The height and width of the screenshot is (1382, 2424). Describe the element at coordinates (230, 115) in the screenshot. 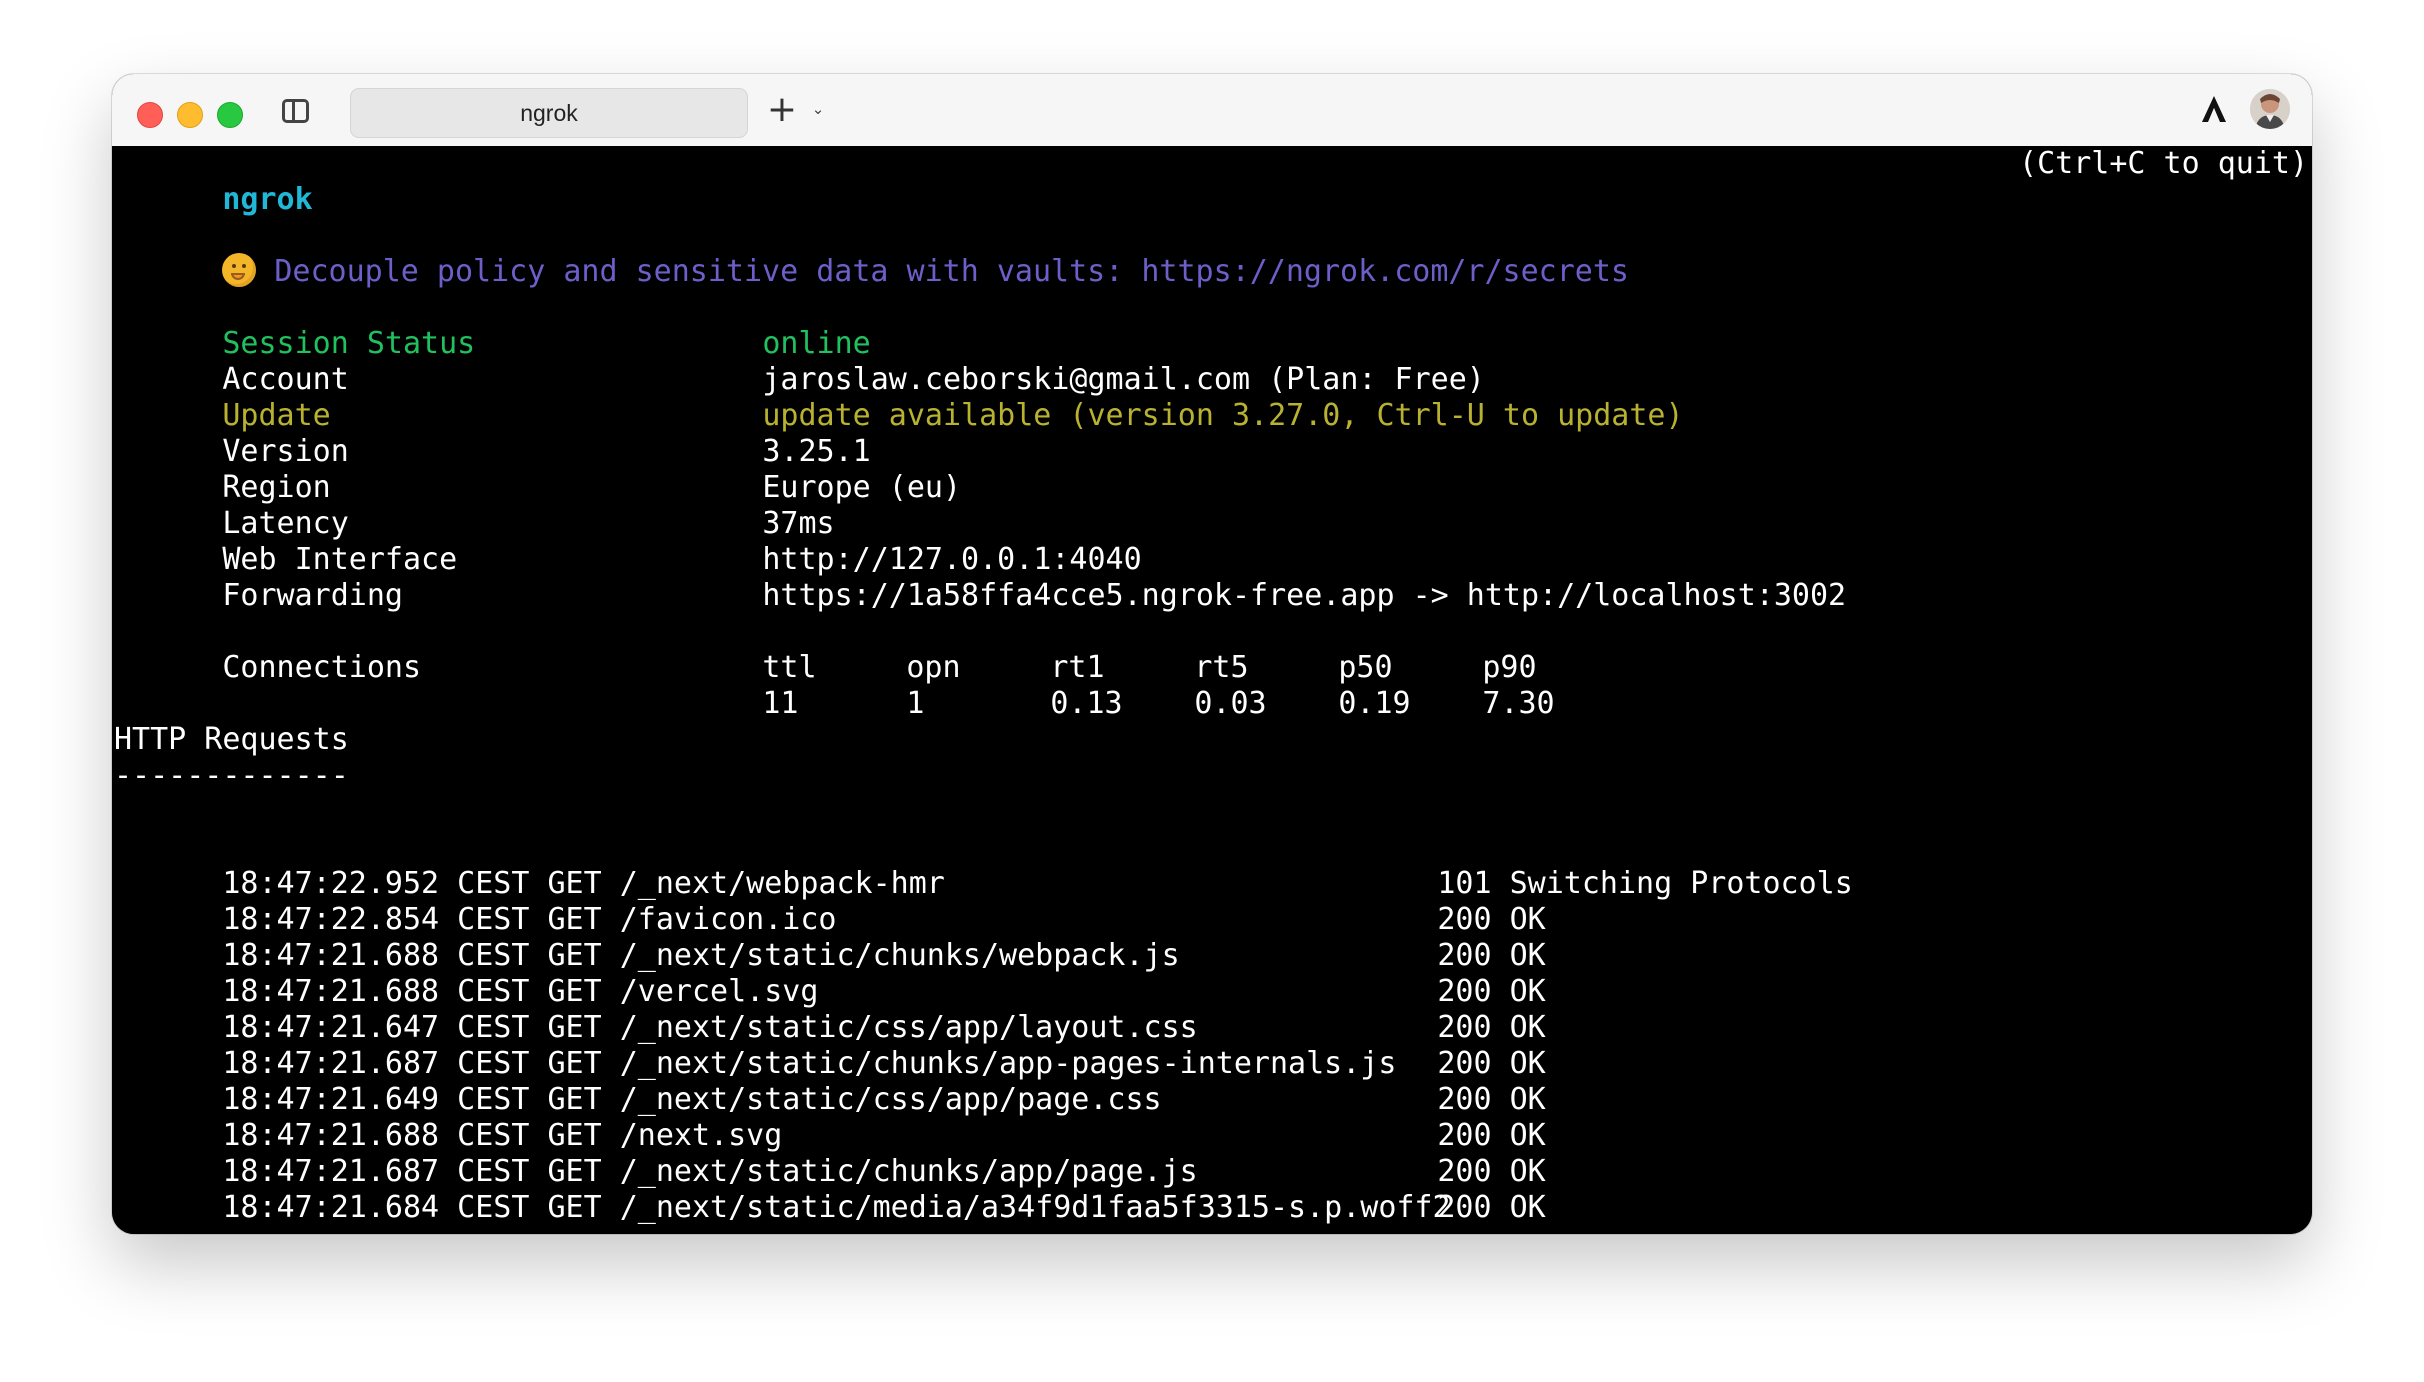

I see `maximize-window-button` at that location.